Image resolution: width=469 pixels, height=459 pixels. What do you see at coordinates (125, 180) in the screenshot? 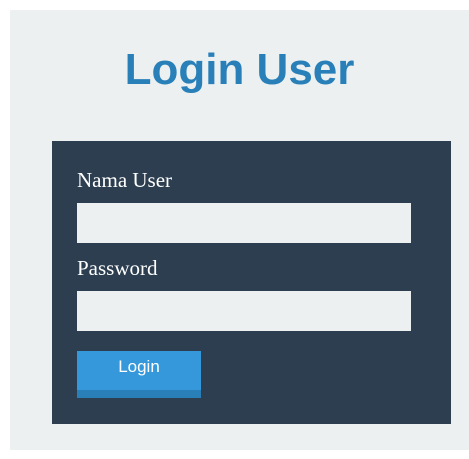
I see `username-label: Nama User` at bounding box center [125, 180].